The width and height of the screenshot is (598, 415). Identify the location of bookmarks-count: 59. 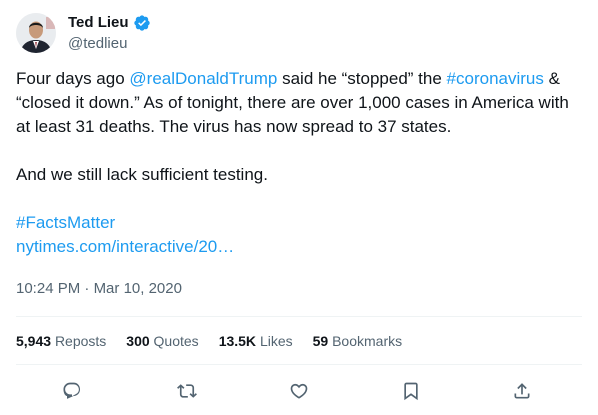
(320, 341).